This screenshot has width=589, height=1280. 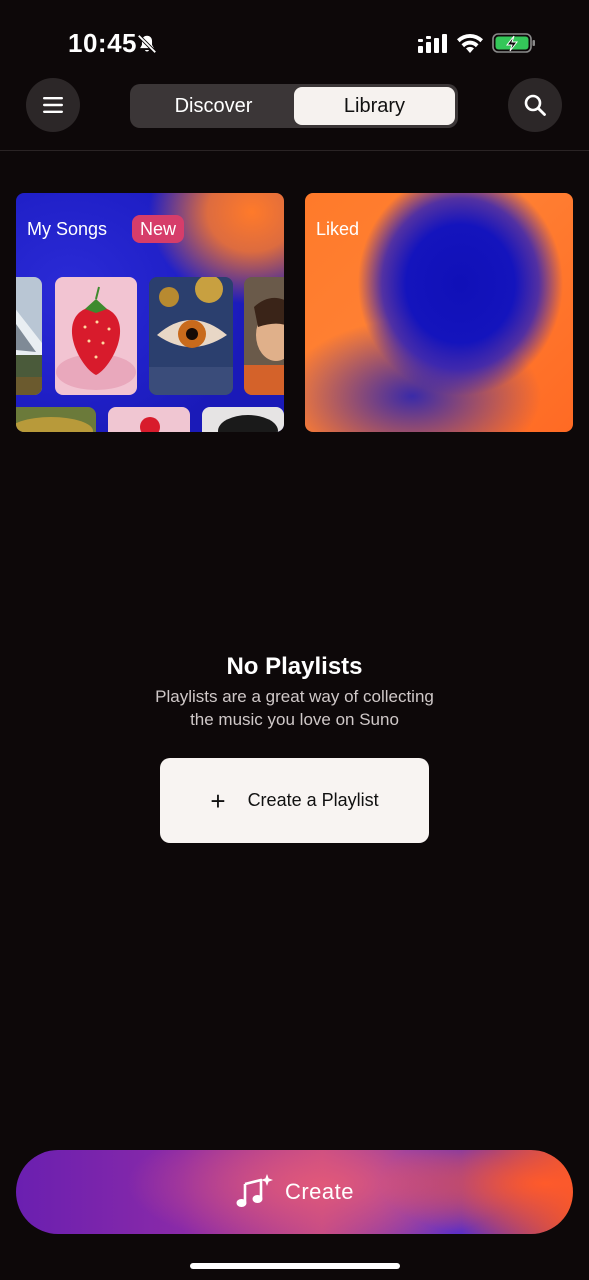 I want to click on create-button: Create, so click(x=294, y=1192).